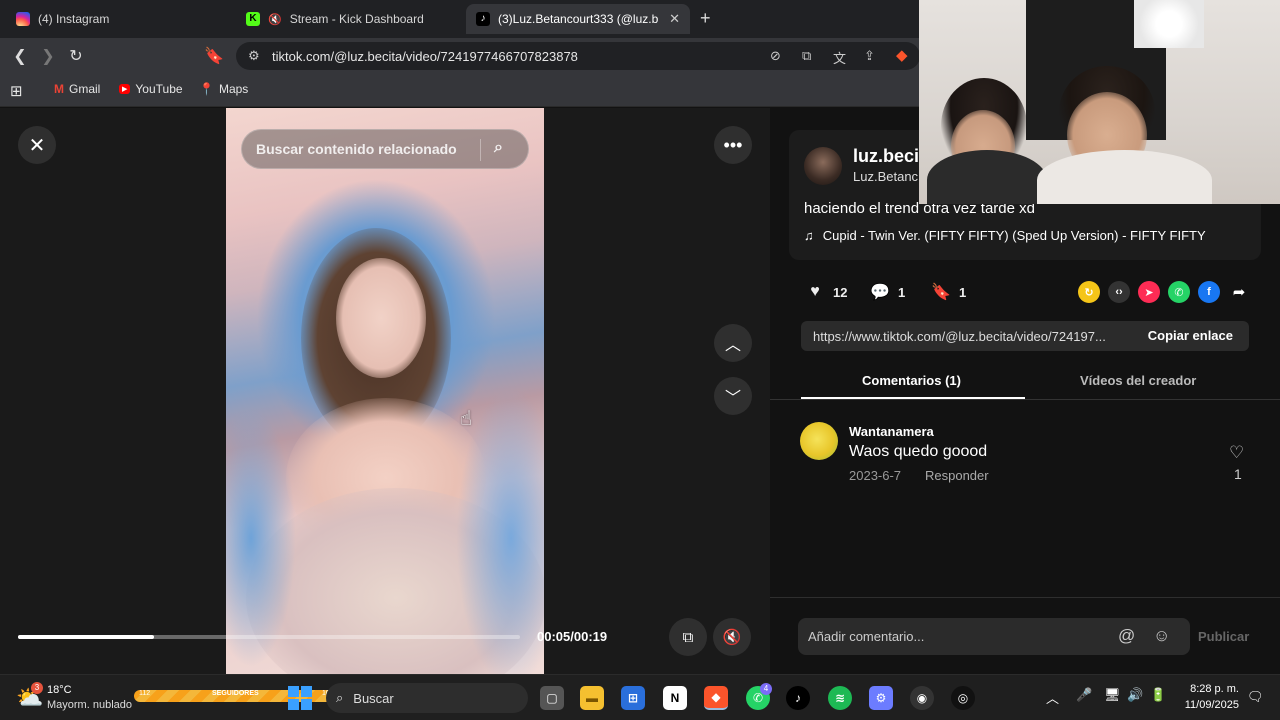 The image size is (1280, 720). What do you see at coordinates (1238, 474) in the screenshot?
I see `comment-like-count: 1` at bounding box center [1238, 474].